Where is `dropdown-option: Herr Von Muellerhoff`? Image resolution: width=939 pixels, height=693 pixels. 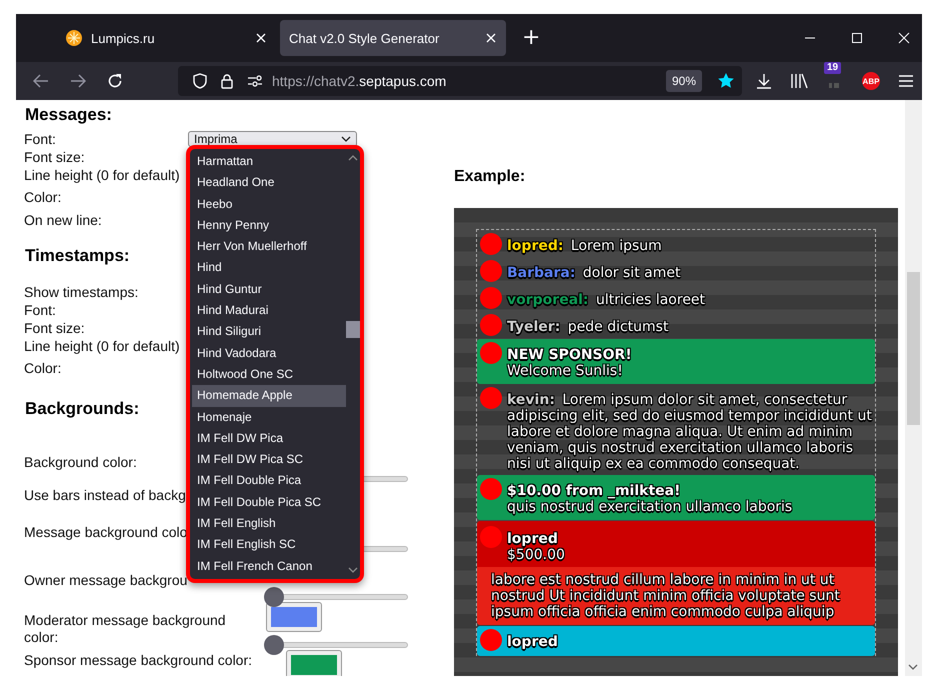
dropdown-option: Herr Von Muellerhoff is located at coordinates (269, 247).